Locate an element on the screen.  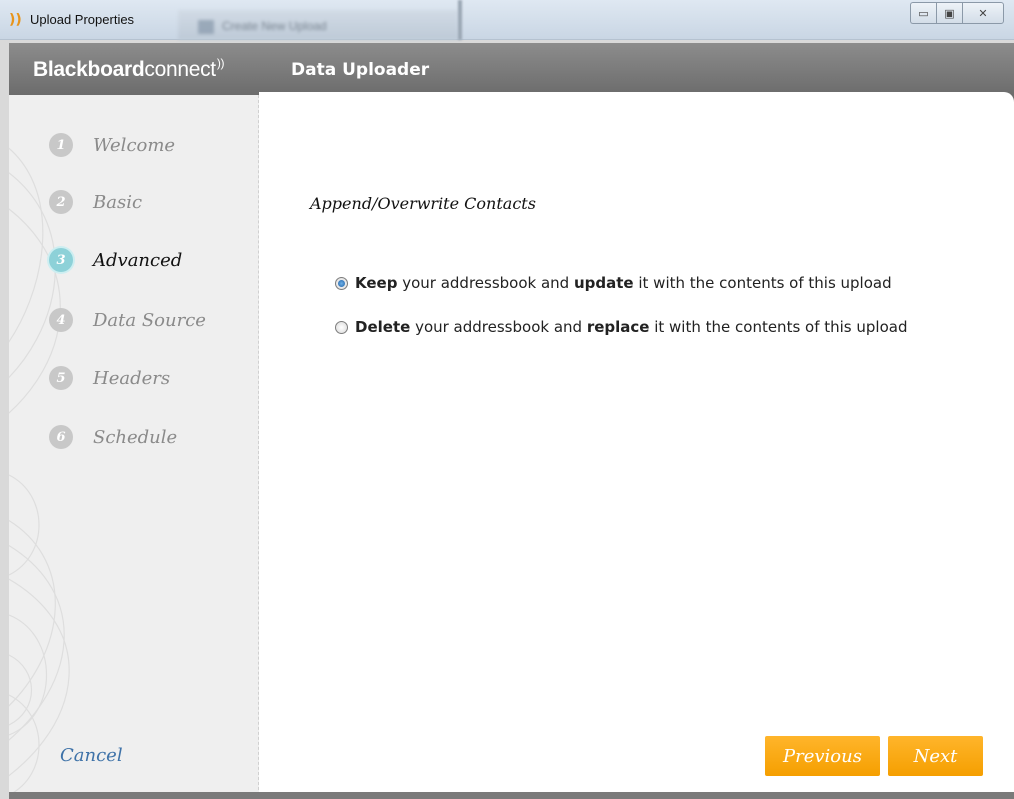
step-label: Advanced is located at coordinates (138, 260).